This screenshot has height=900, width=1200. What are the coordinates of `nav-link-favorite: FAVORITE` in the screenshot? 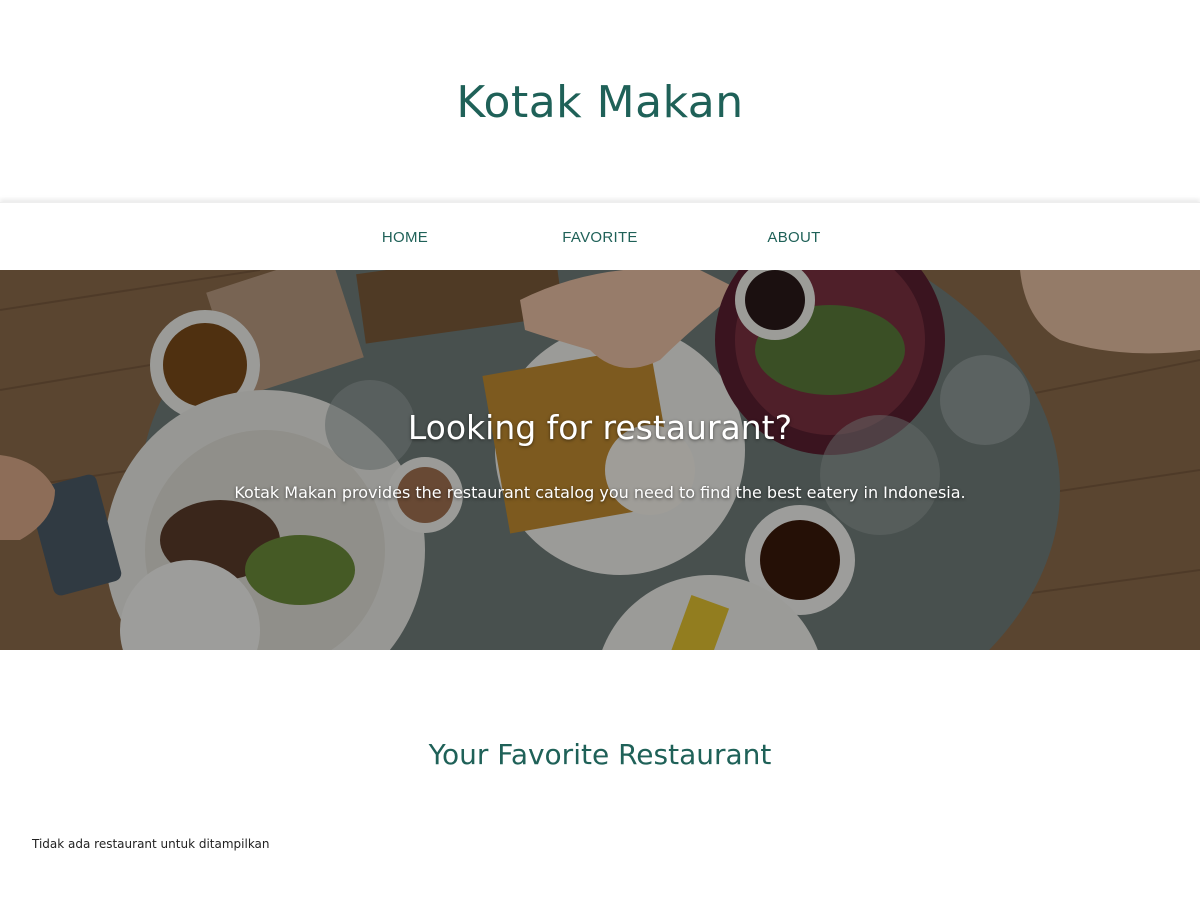 It's located at (599, 237).